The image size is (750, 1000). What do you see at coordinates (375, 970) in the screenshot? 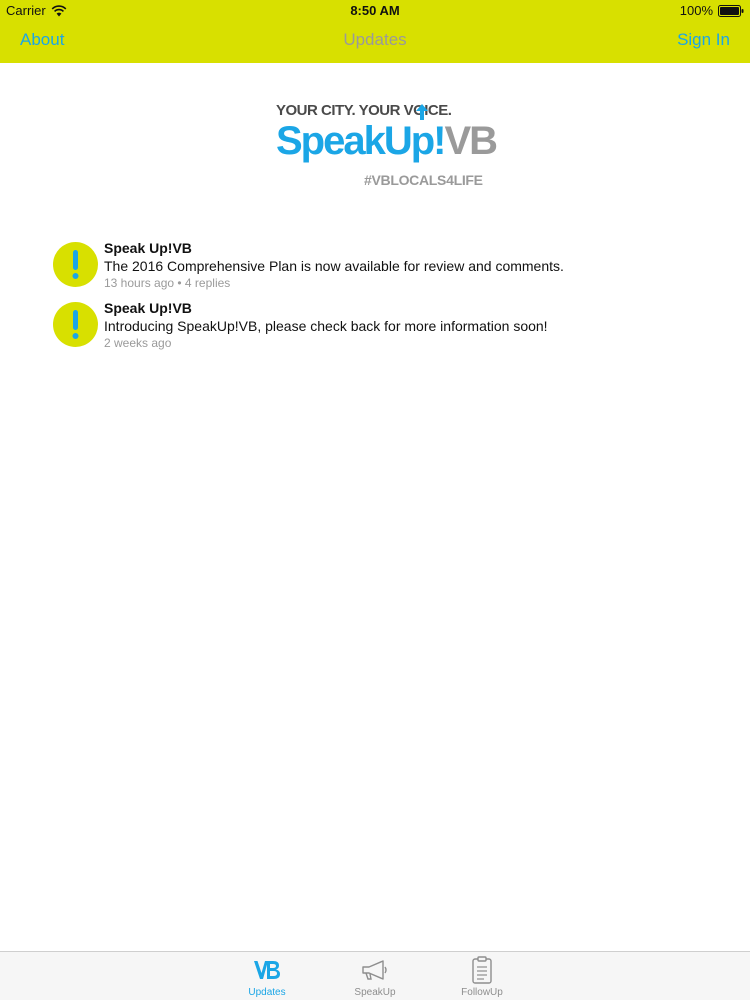
I see `megaphone-icon` at bounding box center [375, 970].